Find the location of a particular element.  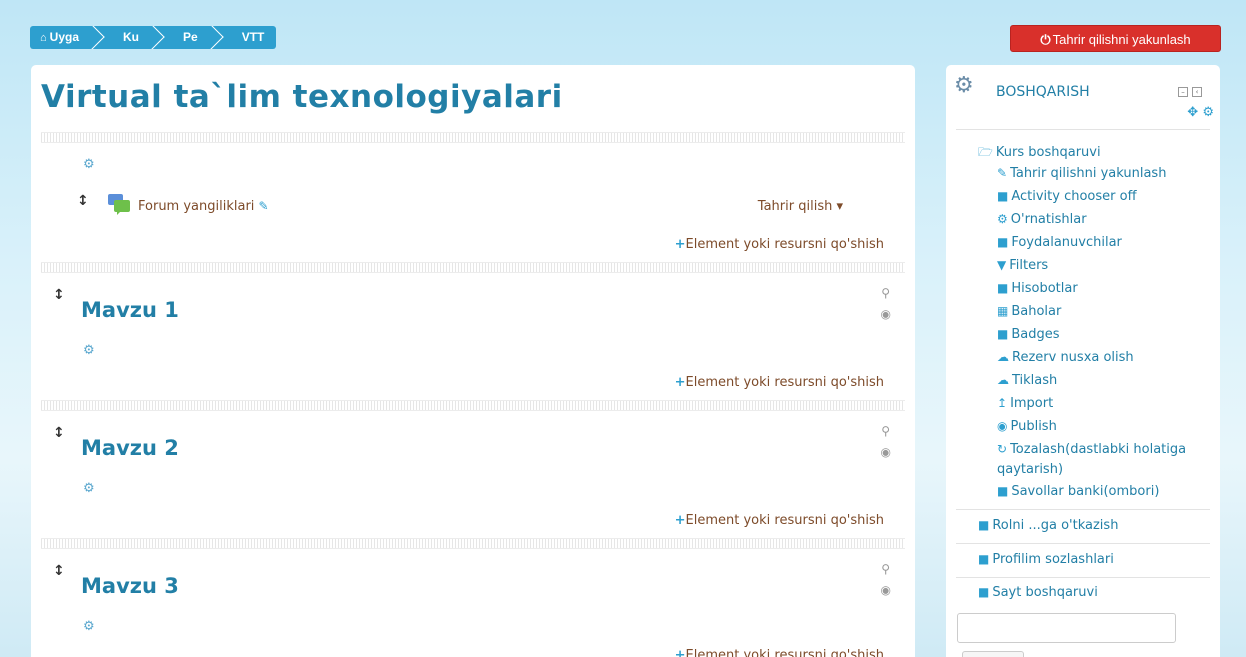

sidebar-item-site-admin: ■ Sayt boshqaruvi is located at coordinates (1038, 592).